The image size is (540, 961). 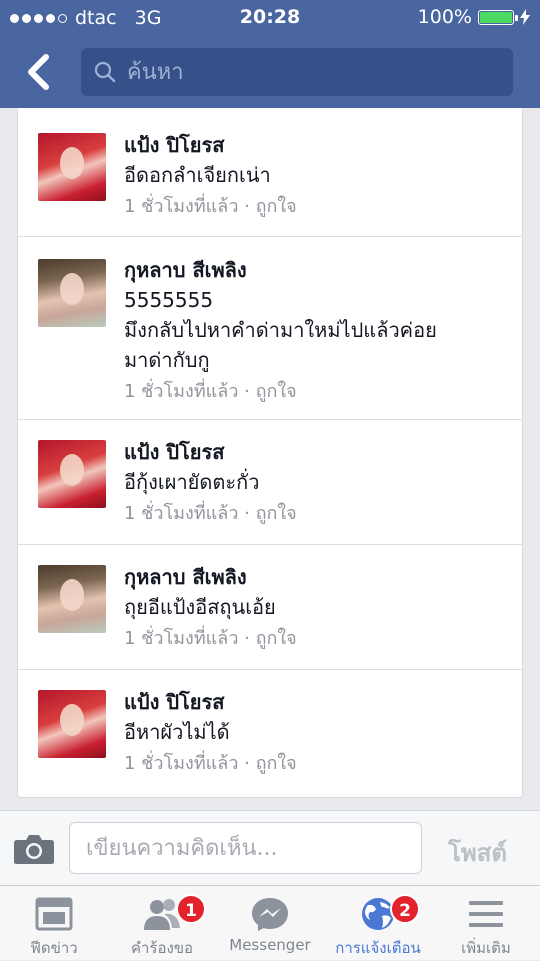 What do you see at coordinates (280, 330) in the screenshot?
I see `comment-text: มึงกลับไปหาคำด่ามาใหม่ไปแล้วค่อย` at bounding box center [280, 330].